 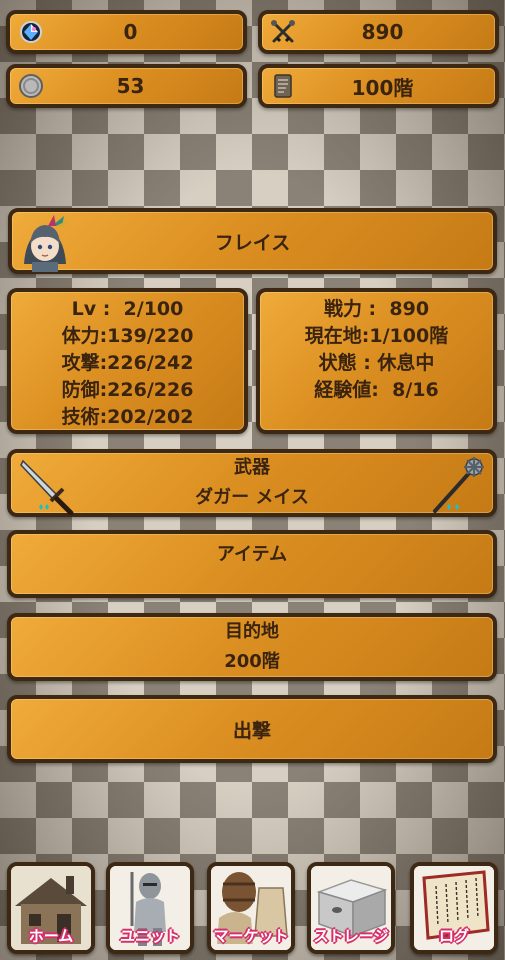 I want to click on stat-combat-power: 戦力 : 890, so click(x=376, y=309).